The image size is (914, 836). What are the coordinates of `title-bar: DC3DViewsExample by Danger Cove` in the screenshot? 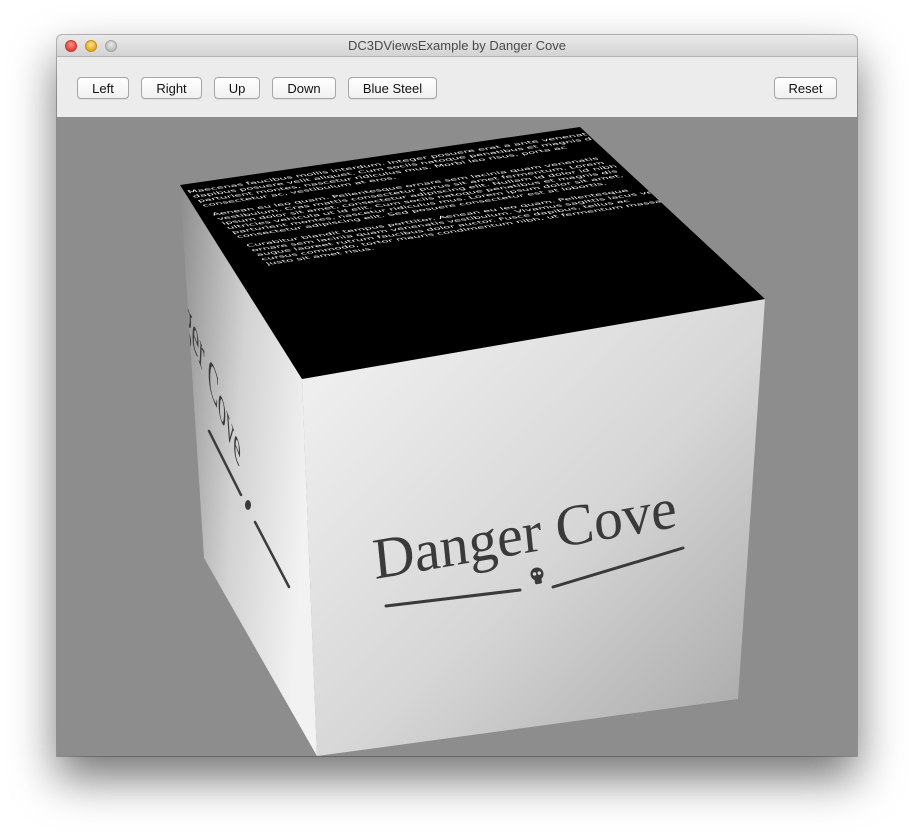 It's located at (457, 46).